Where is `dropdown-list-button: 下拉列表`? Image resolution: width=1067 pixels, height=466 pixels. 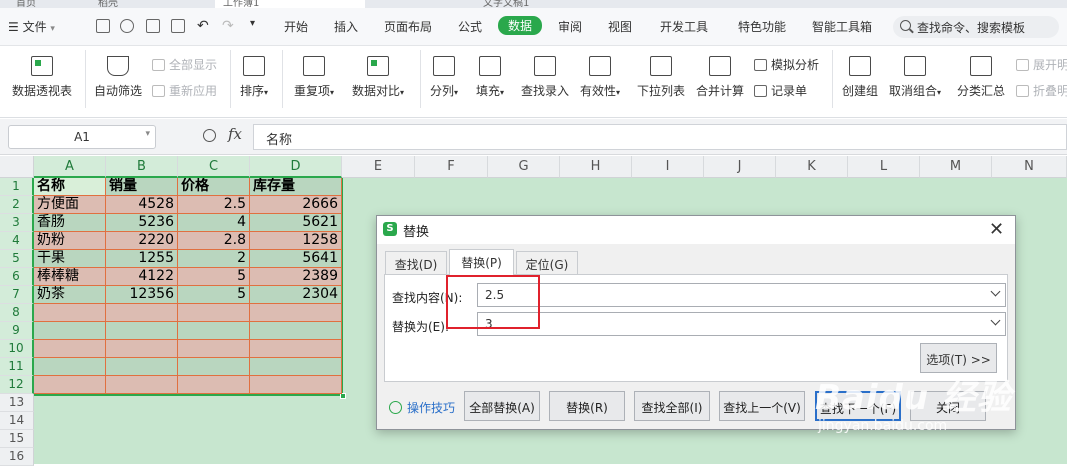 dropdown-list-button: 下拉列表 is located at coordinates (661, 77).